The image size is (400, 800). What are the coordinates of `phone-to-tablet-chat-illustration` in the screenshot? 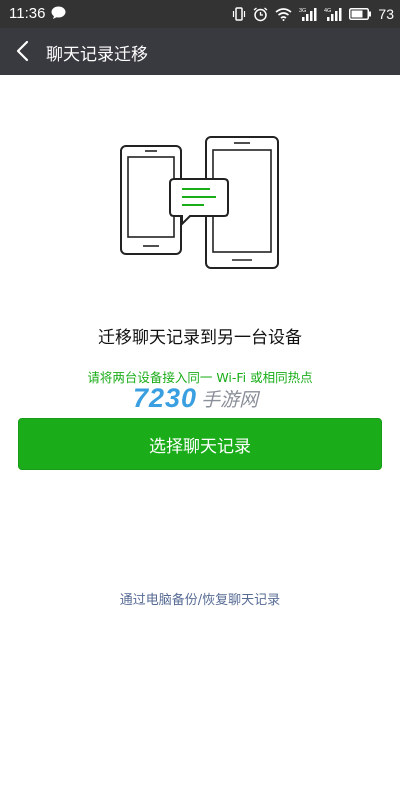 It's located at (199, 202).